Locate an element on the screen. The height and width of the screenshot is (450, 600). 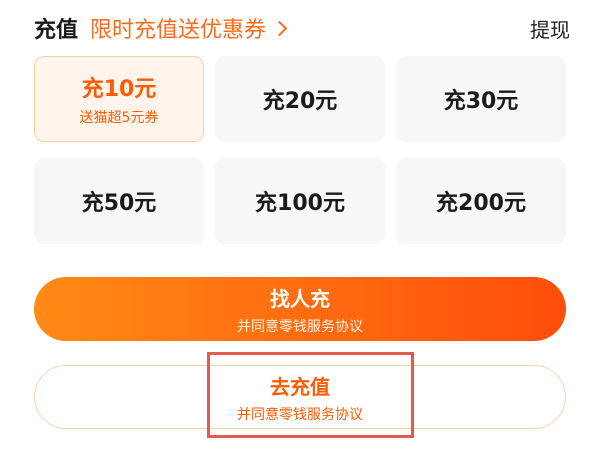
chevron-right-icon is located at coordinates (279, 28).